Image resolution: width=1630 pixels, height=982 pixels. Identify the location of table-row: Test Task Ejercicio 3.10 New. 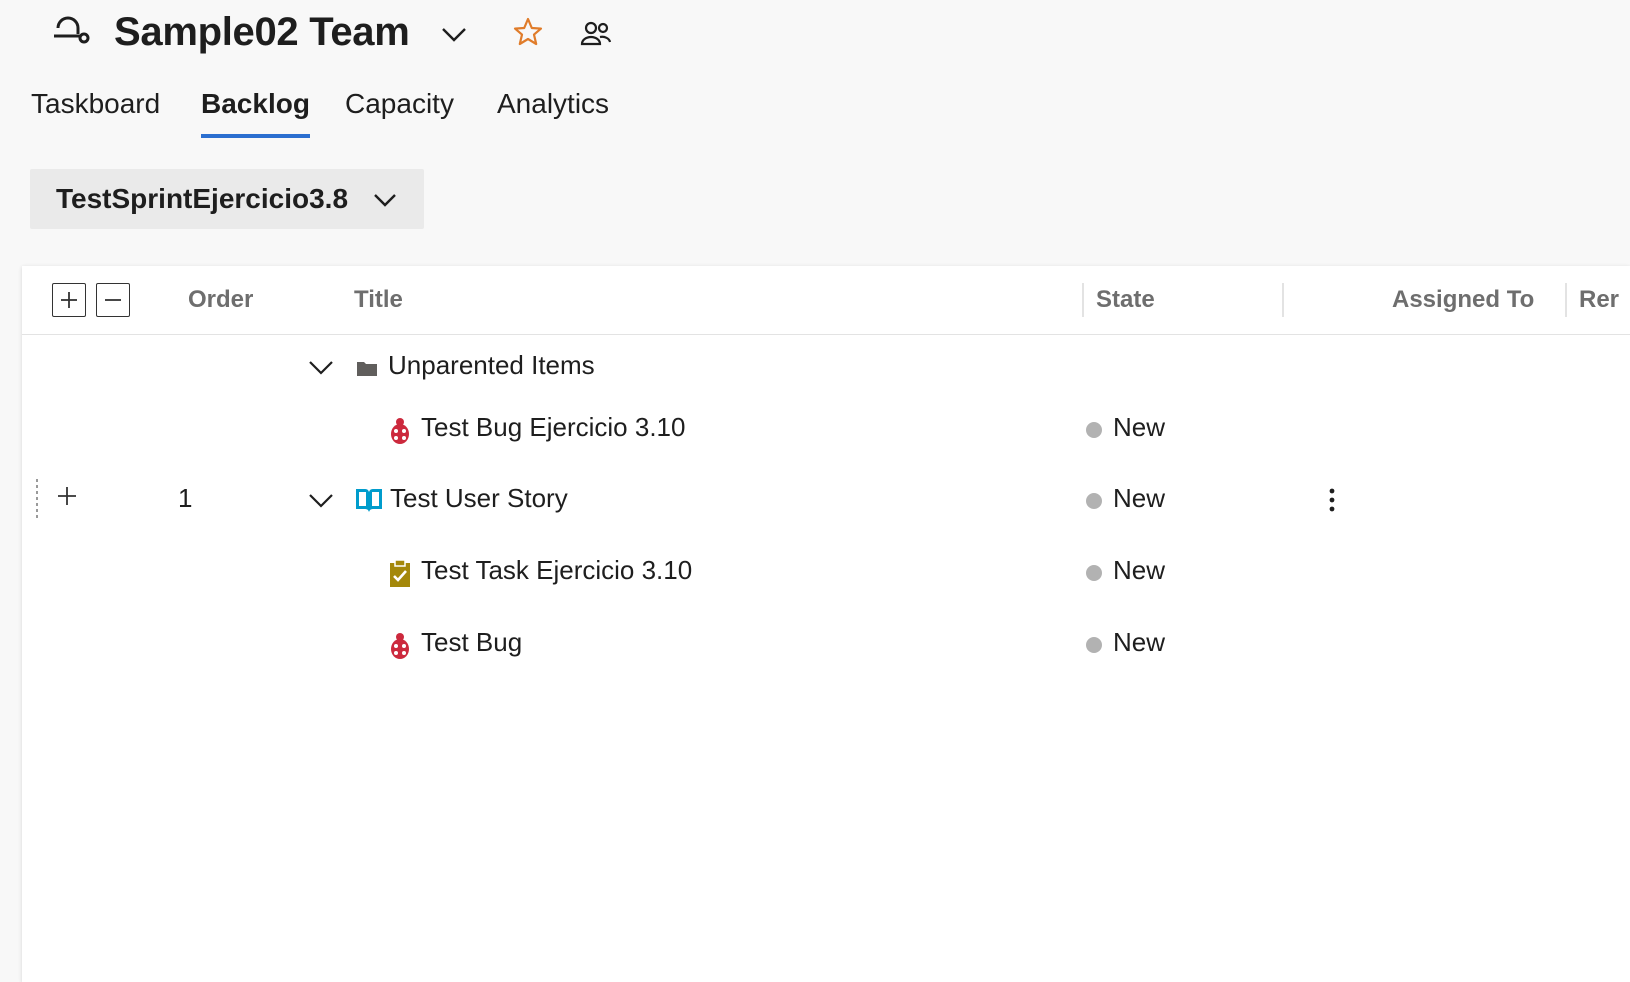
(826, 575).